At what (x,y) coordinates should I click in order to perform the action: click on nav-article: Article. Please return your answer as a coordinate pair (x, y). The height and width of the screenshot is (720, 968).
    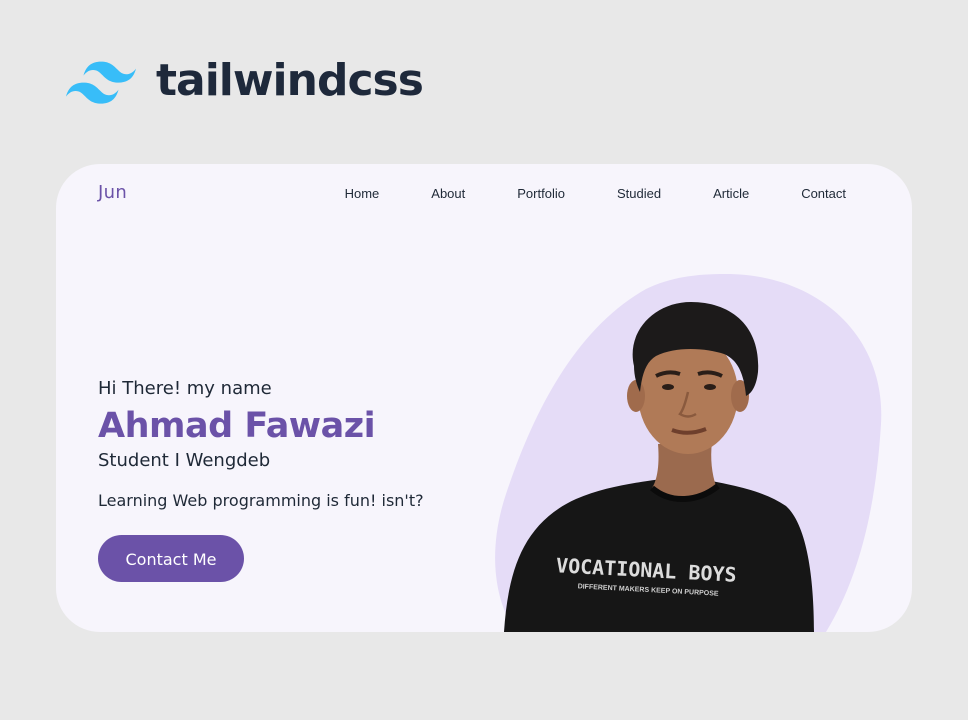
    Looking at the image, I should click on (731, 193).